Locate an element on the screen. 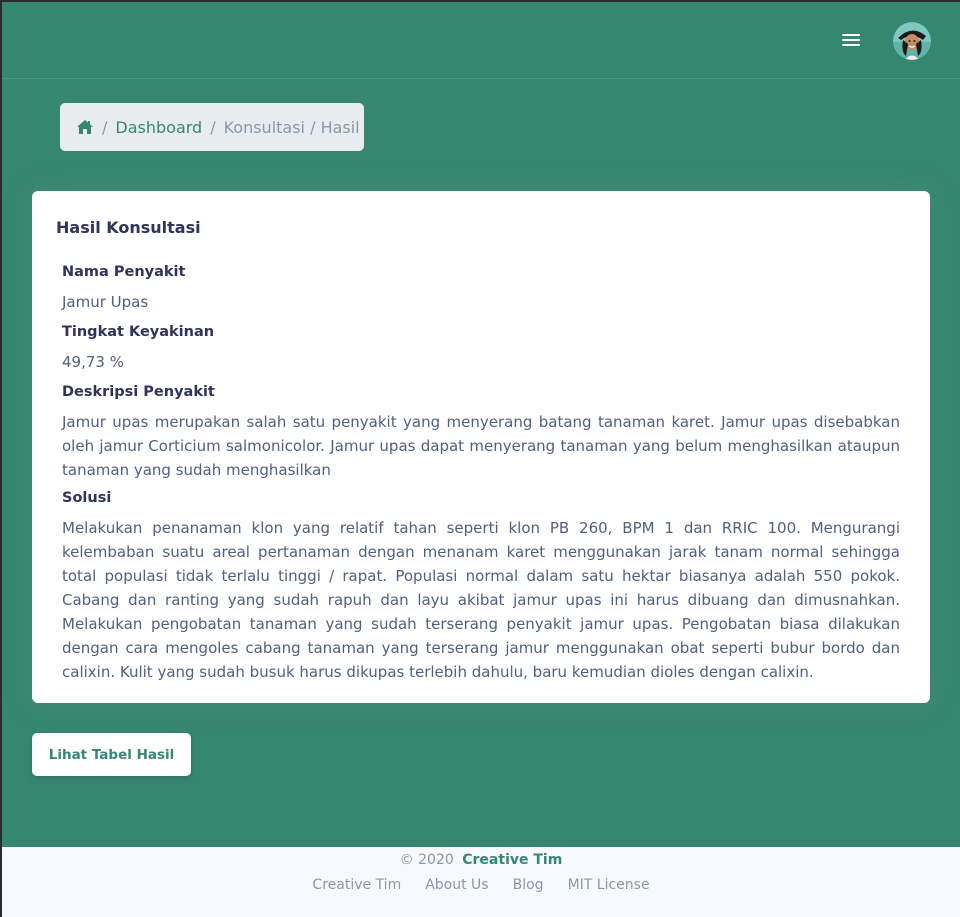 The height and width of the screenshot is (917, 960). footer-link-blog: Blog is located at coordinates (528, 885).